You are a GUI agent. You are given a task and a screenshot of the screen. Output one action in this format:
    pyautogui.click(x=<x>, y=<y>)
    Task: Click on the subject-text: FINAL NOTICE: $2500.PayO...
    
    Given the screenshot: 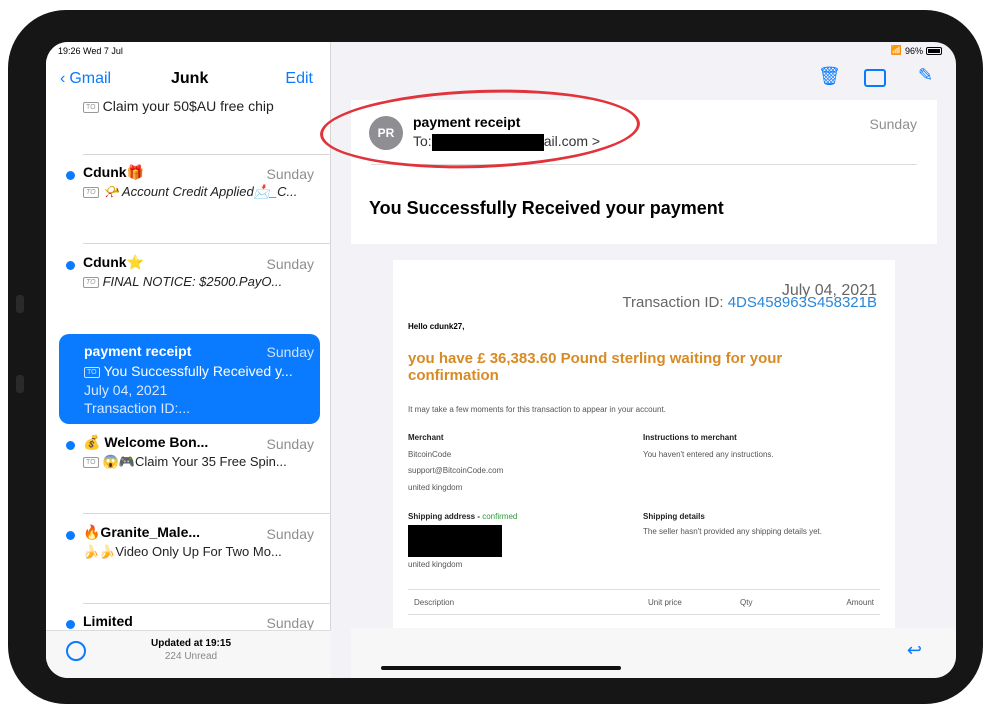 What is the action you would take?
    pyautogui.click(x=192, y=281)
    